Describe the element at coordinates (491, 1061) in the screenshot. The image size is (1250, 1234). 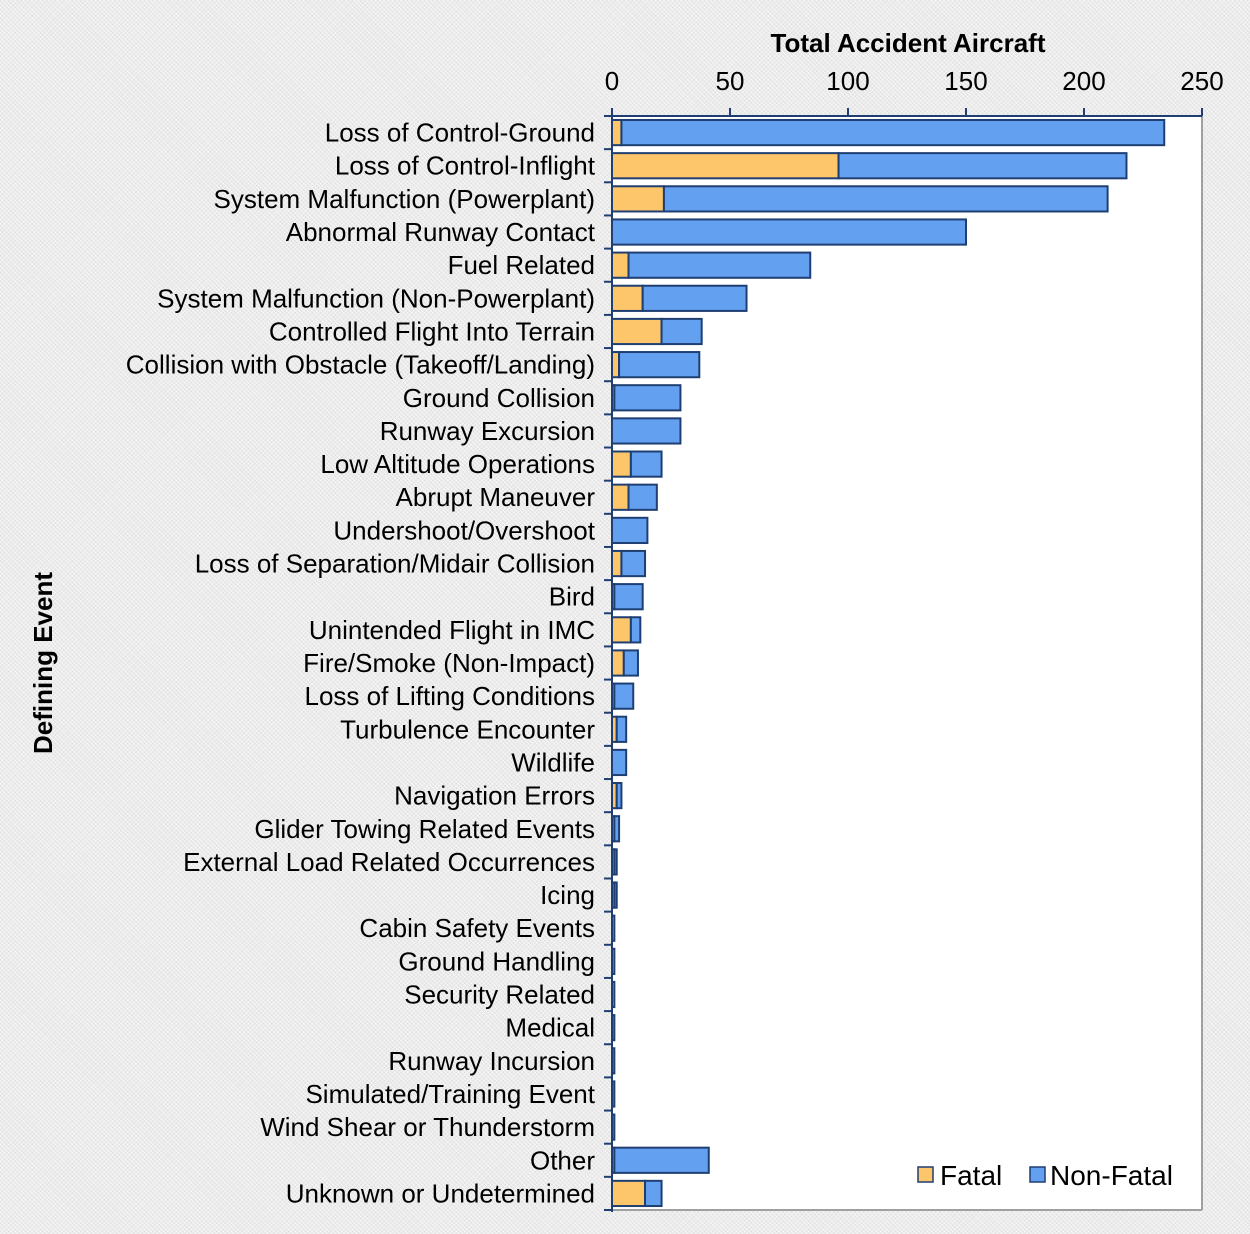
I see `category-label: Runway Incursion` at that location.